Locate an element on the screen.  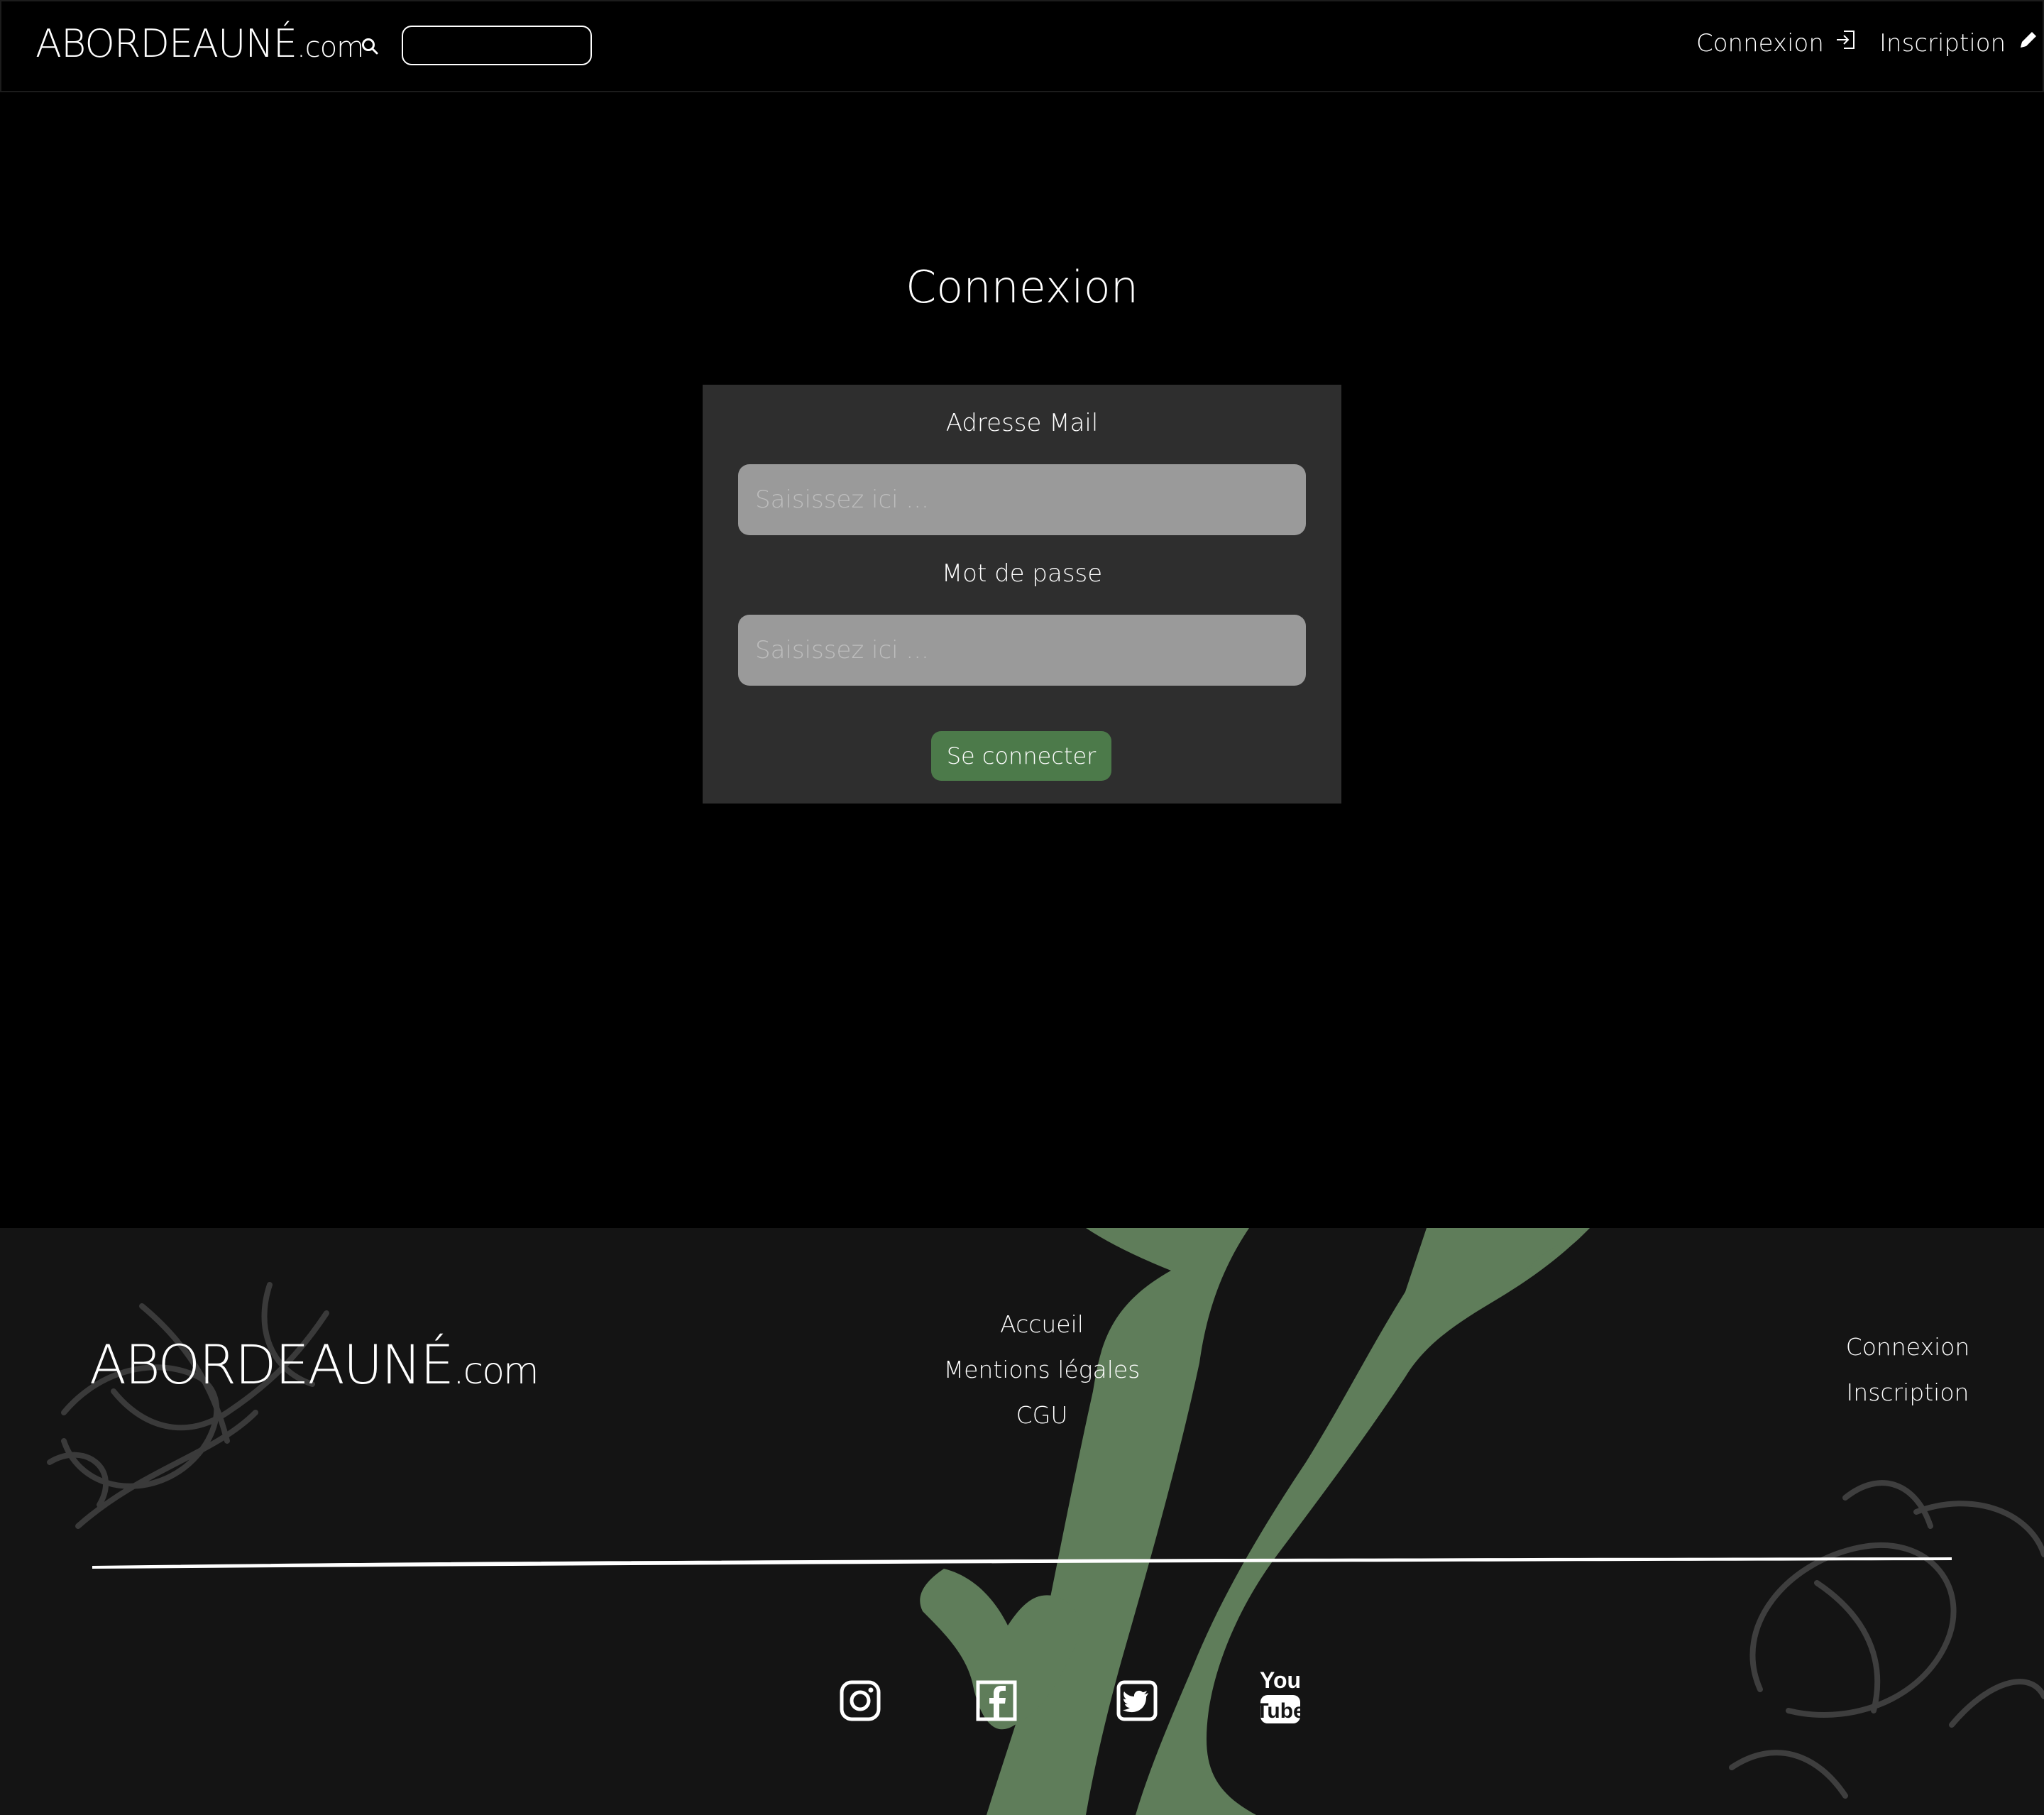
footer-link-legal: Mentions légales is located at coordinates (1042, 1370).